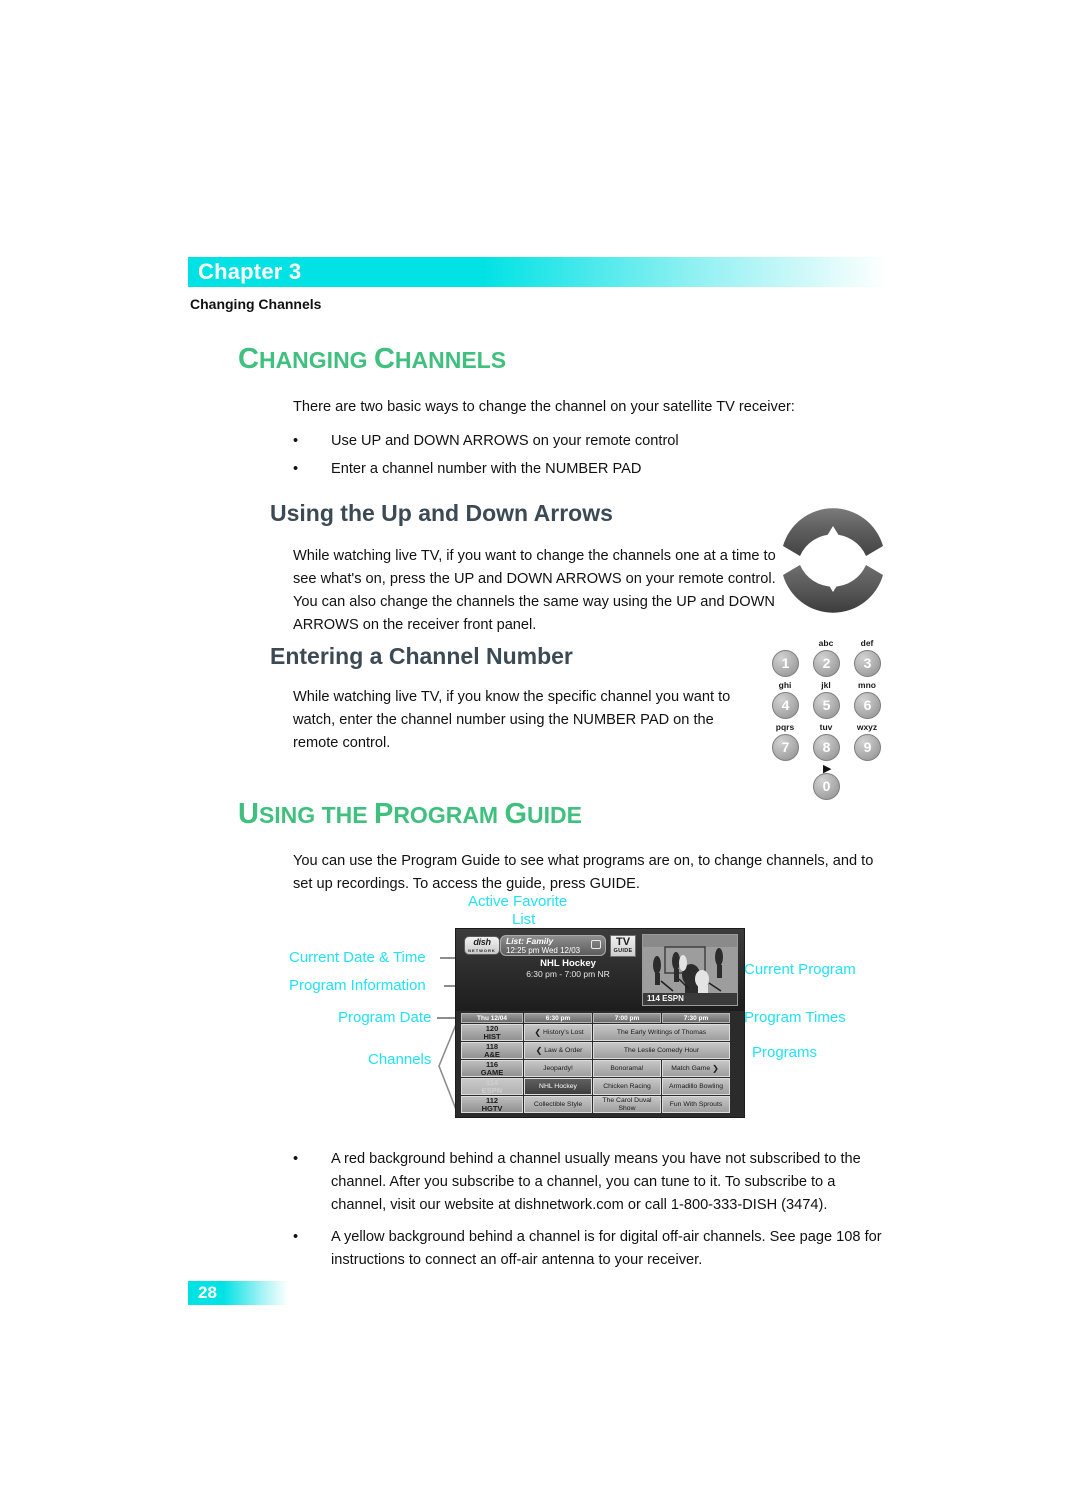 The image size is (1080, 1512). I want to click on program-title: History's Lost, so click(563, 1032).